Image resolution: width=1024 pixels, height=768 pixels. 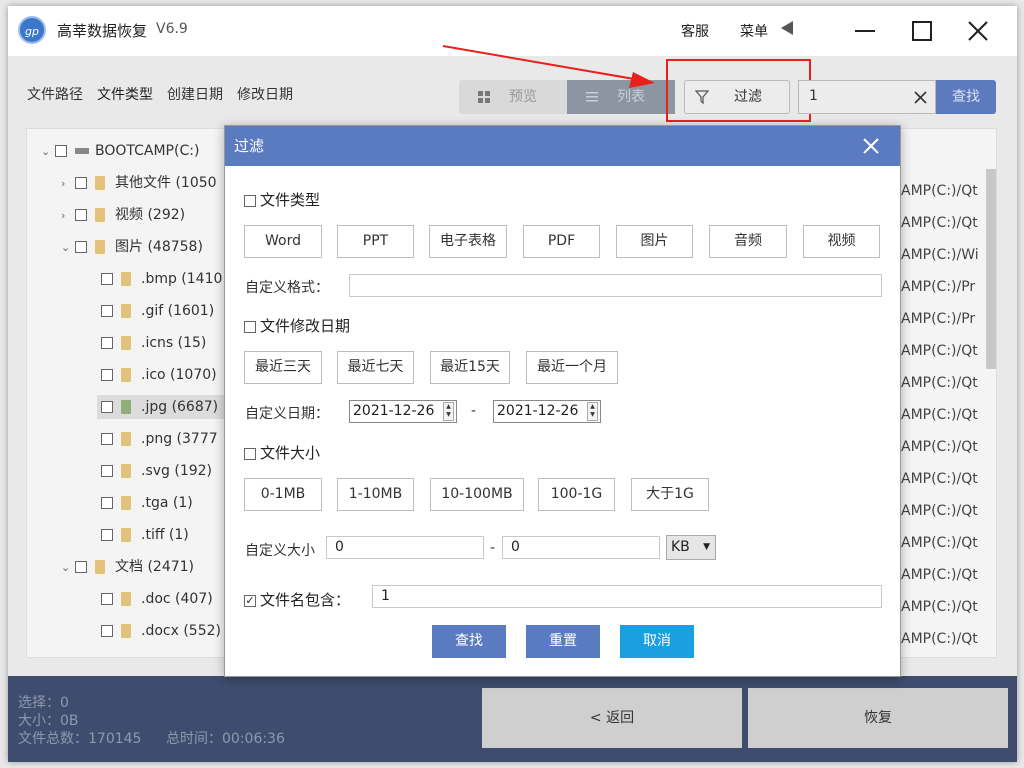 I want to click on type-video-button: 视频, so click(x=841, y=241).